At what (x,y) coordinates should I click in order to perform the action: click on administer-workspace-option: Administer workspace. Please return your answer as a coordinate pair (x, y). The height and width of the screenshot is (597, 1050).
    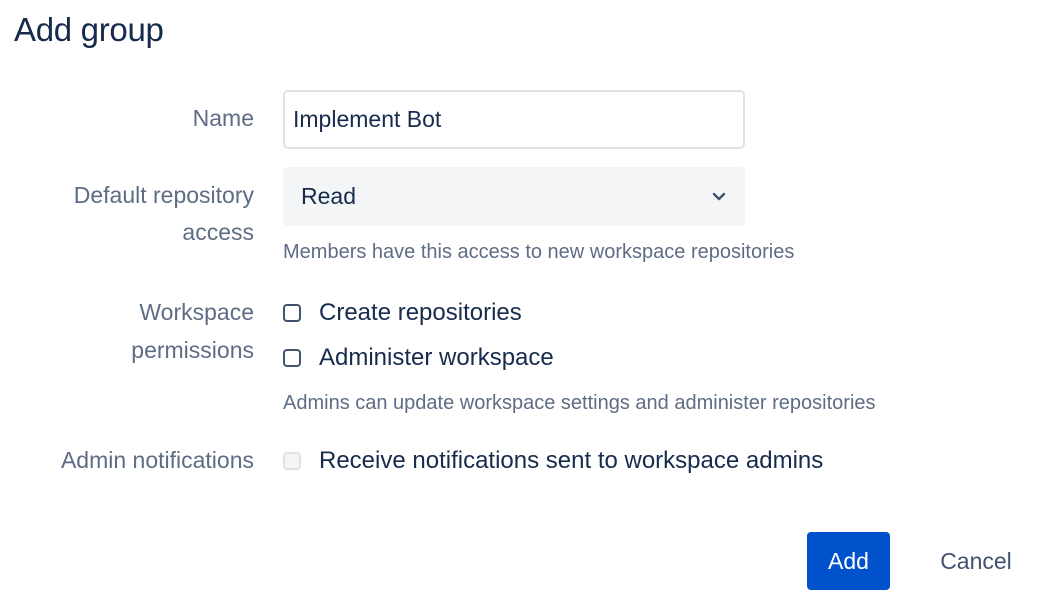
    Looking at the image, I should click on (418, 358).